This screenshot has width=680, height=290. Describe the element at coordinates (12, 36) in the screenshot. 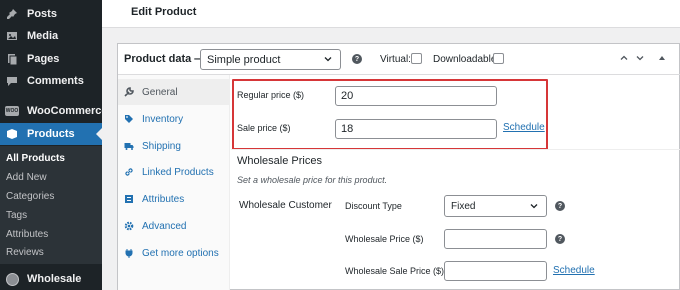

I see `media-icon` at that location.